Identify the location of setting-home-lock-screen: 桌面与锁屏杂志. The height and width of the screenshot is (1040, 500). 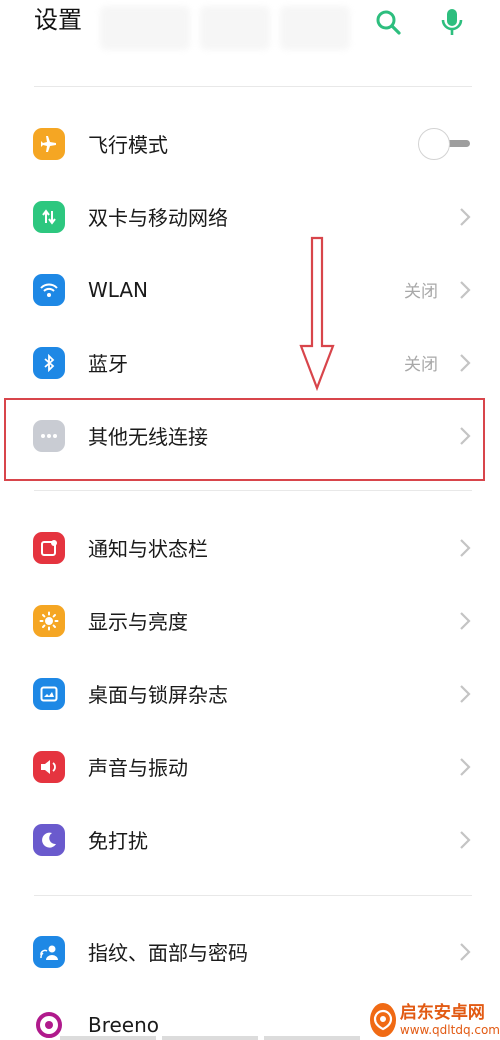
(250, 693).